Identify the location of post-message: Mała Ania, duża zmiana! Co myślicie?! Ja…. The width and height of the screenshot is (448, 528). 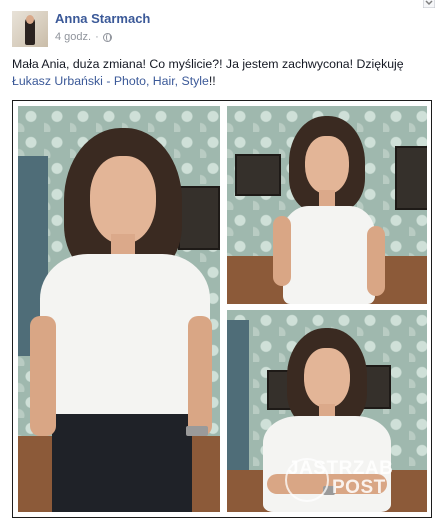
(227, 73).